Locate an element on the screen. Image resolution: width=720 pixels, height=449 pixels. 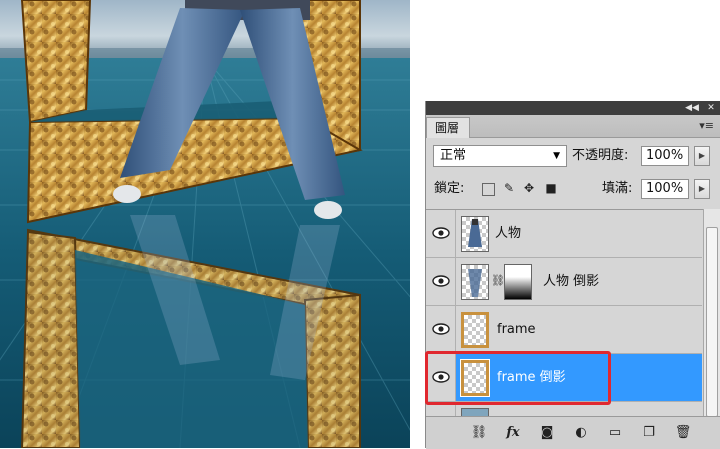
layers-scrollbar is located at coordinates (711, 328).